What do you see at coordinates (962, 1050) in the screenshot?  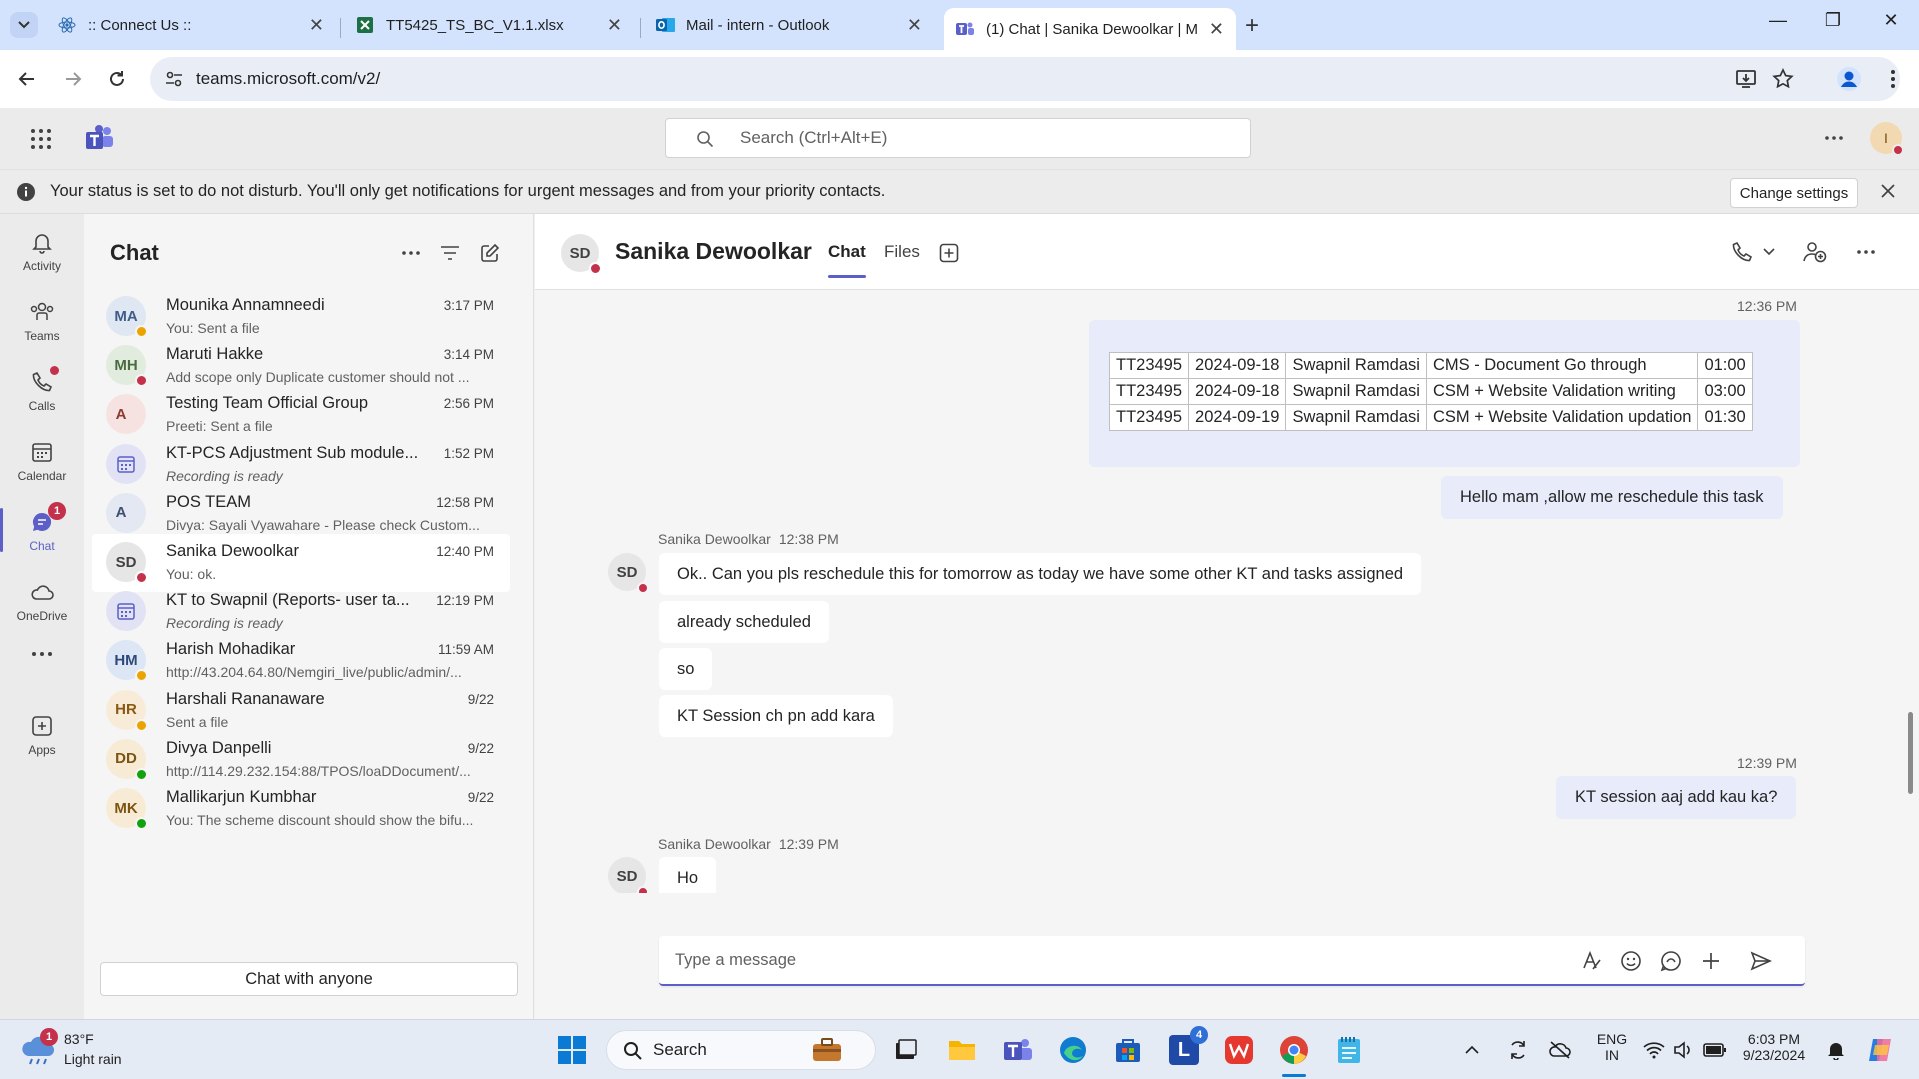 I see `file-explorer-icon` at bounding box center [962, 1050].